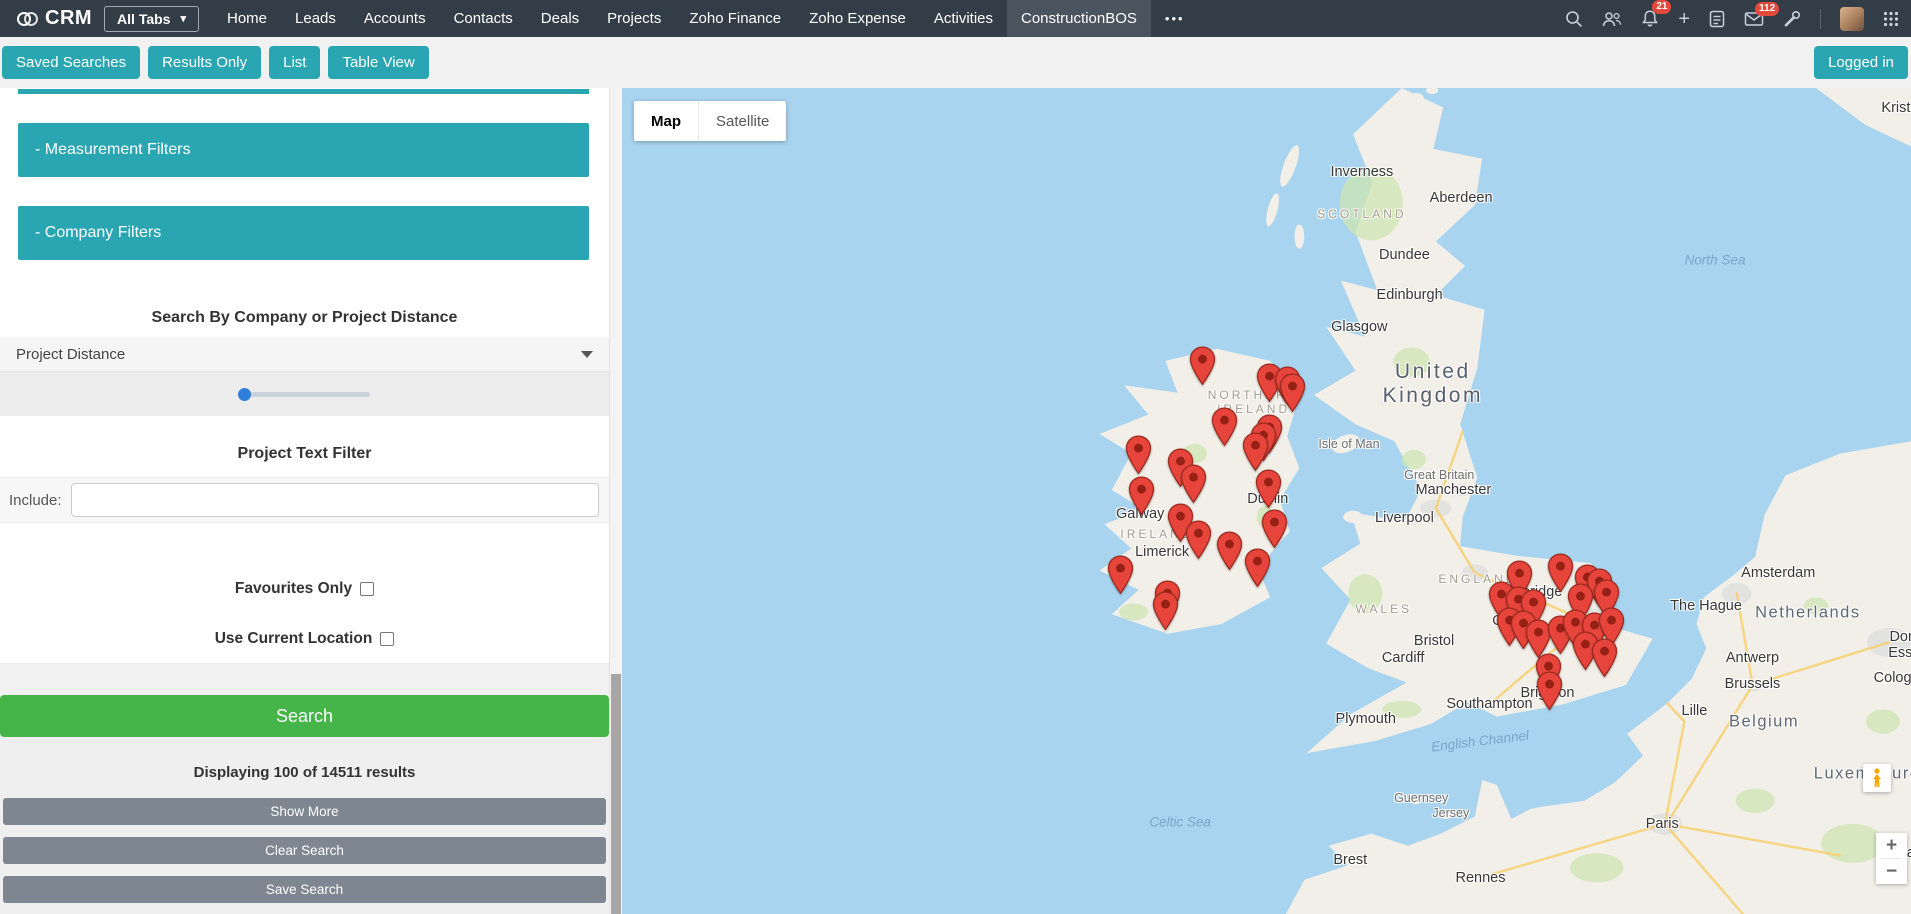 This screenshot has width=1911, height=914. What do you see at coordinates (304, 589) in the screenshot?
I see `favourites-only-row: Favourites Only` at bounding box center [304, 589].